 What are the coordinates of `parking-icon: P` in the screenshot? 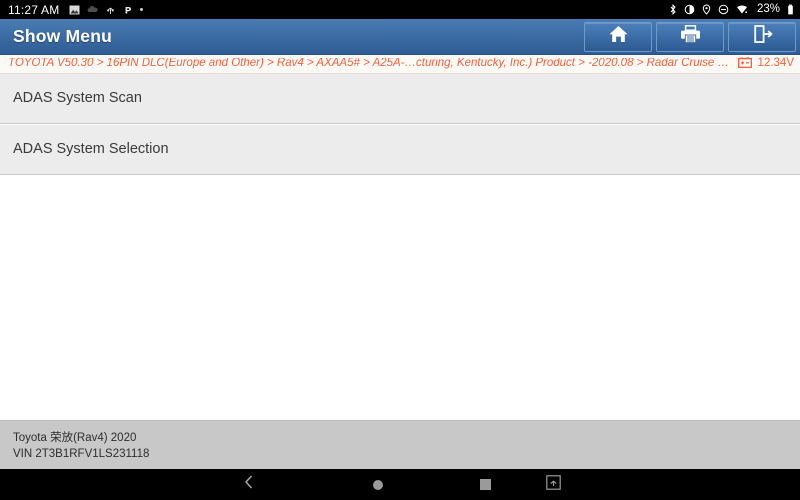 It's located at (128, 10).